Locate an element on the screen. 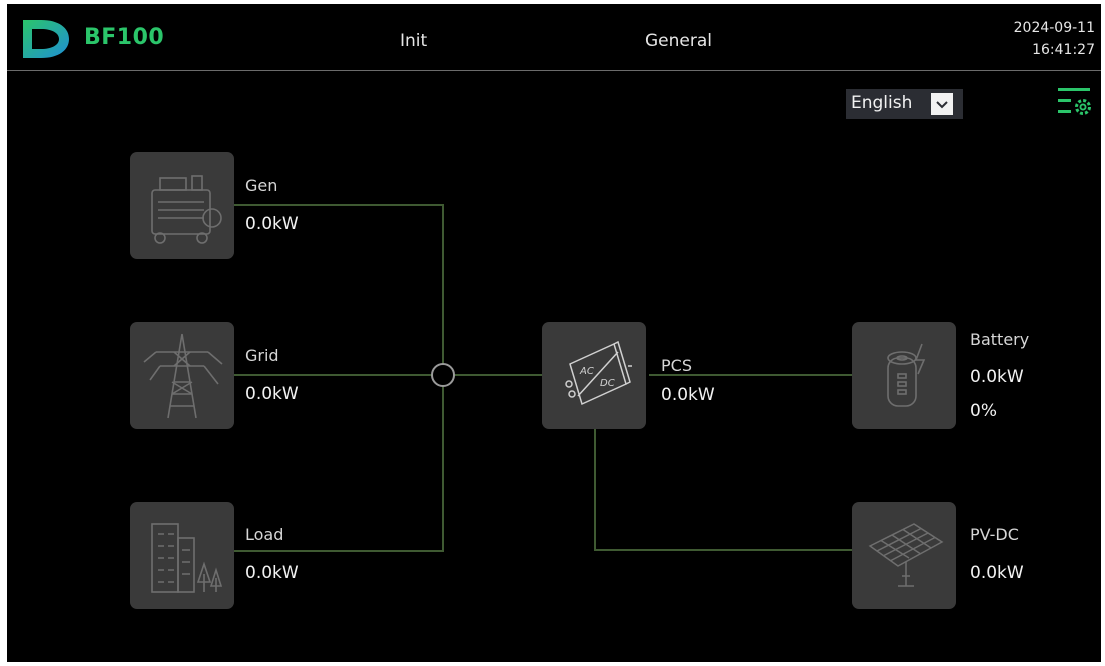 This screenshot has height=666, width=1105. building-icon is located at coordinates (187, 558).